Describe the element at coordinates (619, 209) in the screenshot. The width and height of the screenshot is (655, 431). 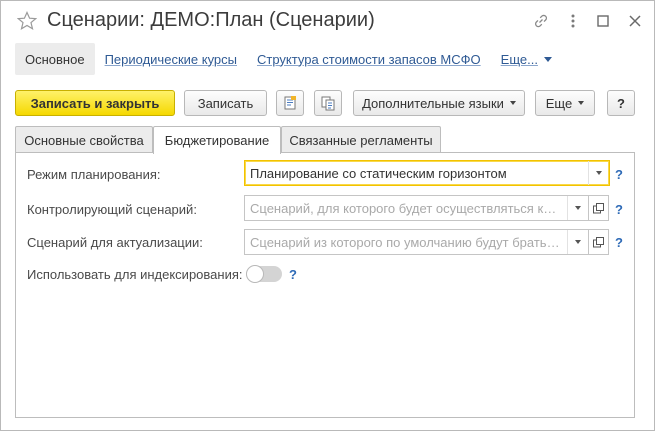
I see `controlling-scenario-help-icon: ?` at that location.